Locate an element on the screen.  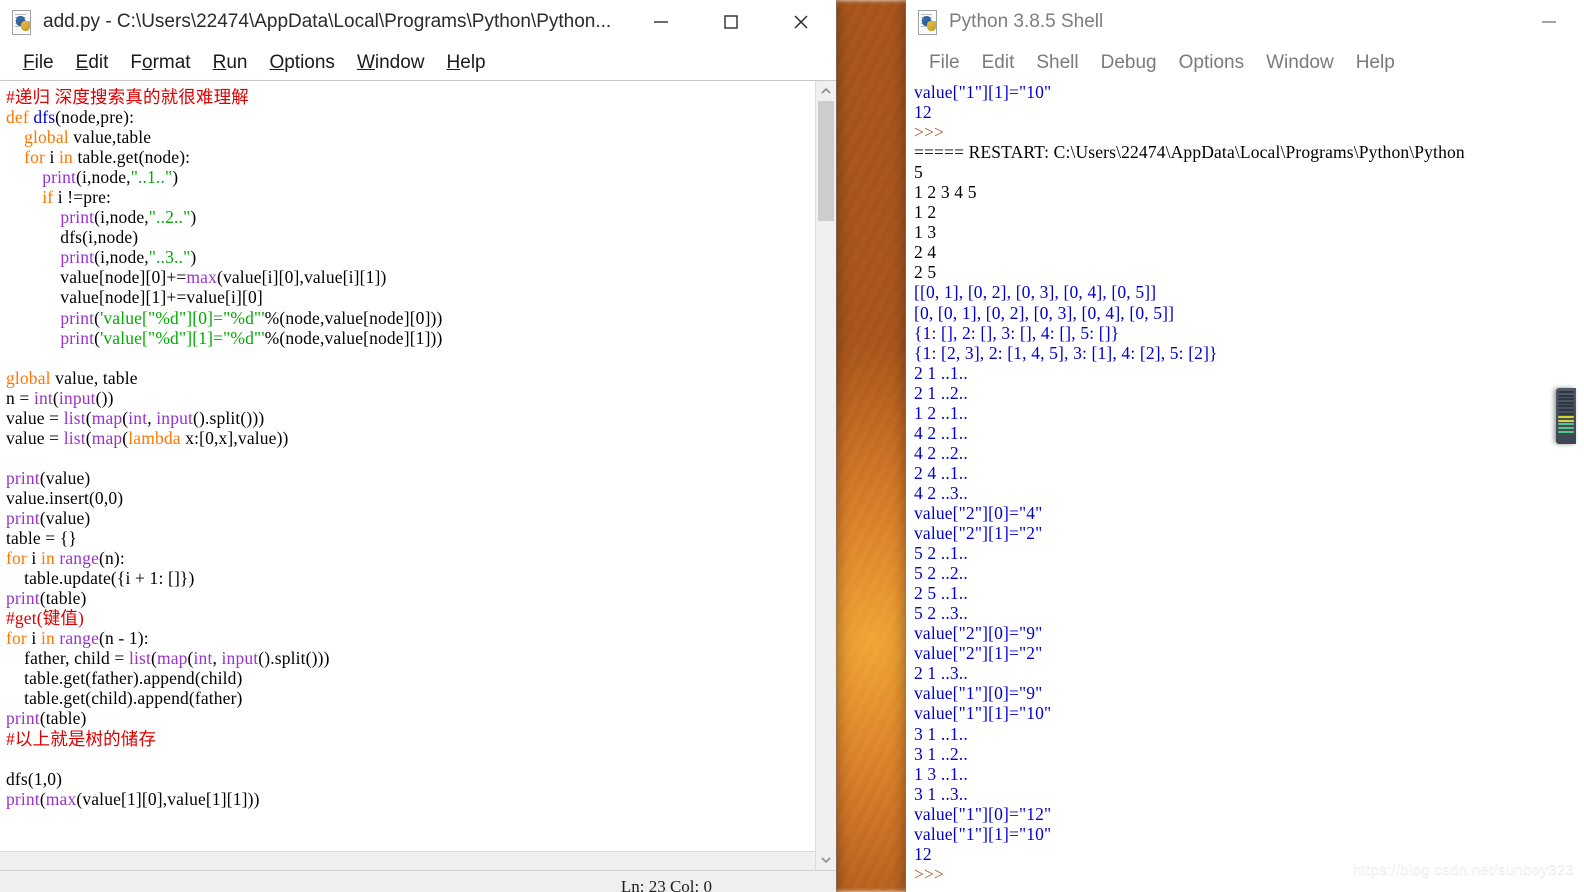
code-token: table.update({i + 1: []}) is located at coordinates (100, 578).